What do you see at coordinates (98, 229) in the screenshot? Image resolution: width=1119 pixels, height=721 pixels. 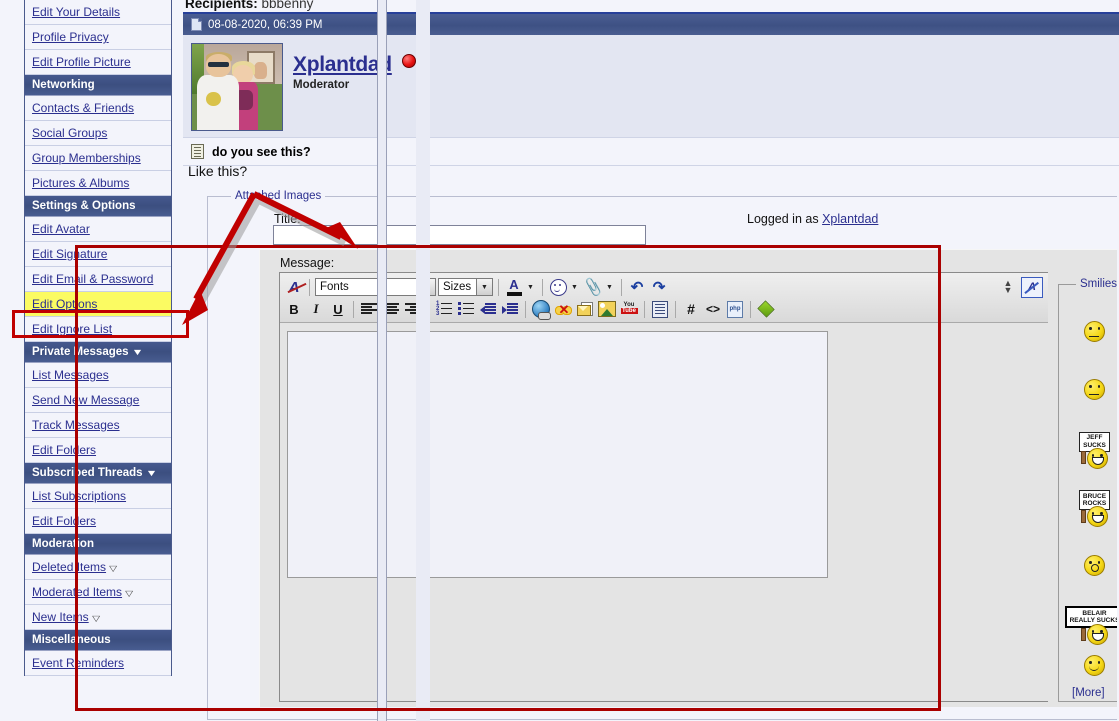 I see `sidebar-item-edit-avatar: Edit Avatar` at bounding box center [98, 229].